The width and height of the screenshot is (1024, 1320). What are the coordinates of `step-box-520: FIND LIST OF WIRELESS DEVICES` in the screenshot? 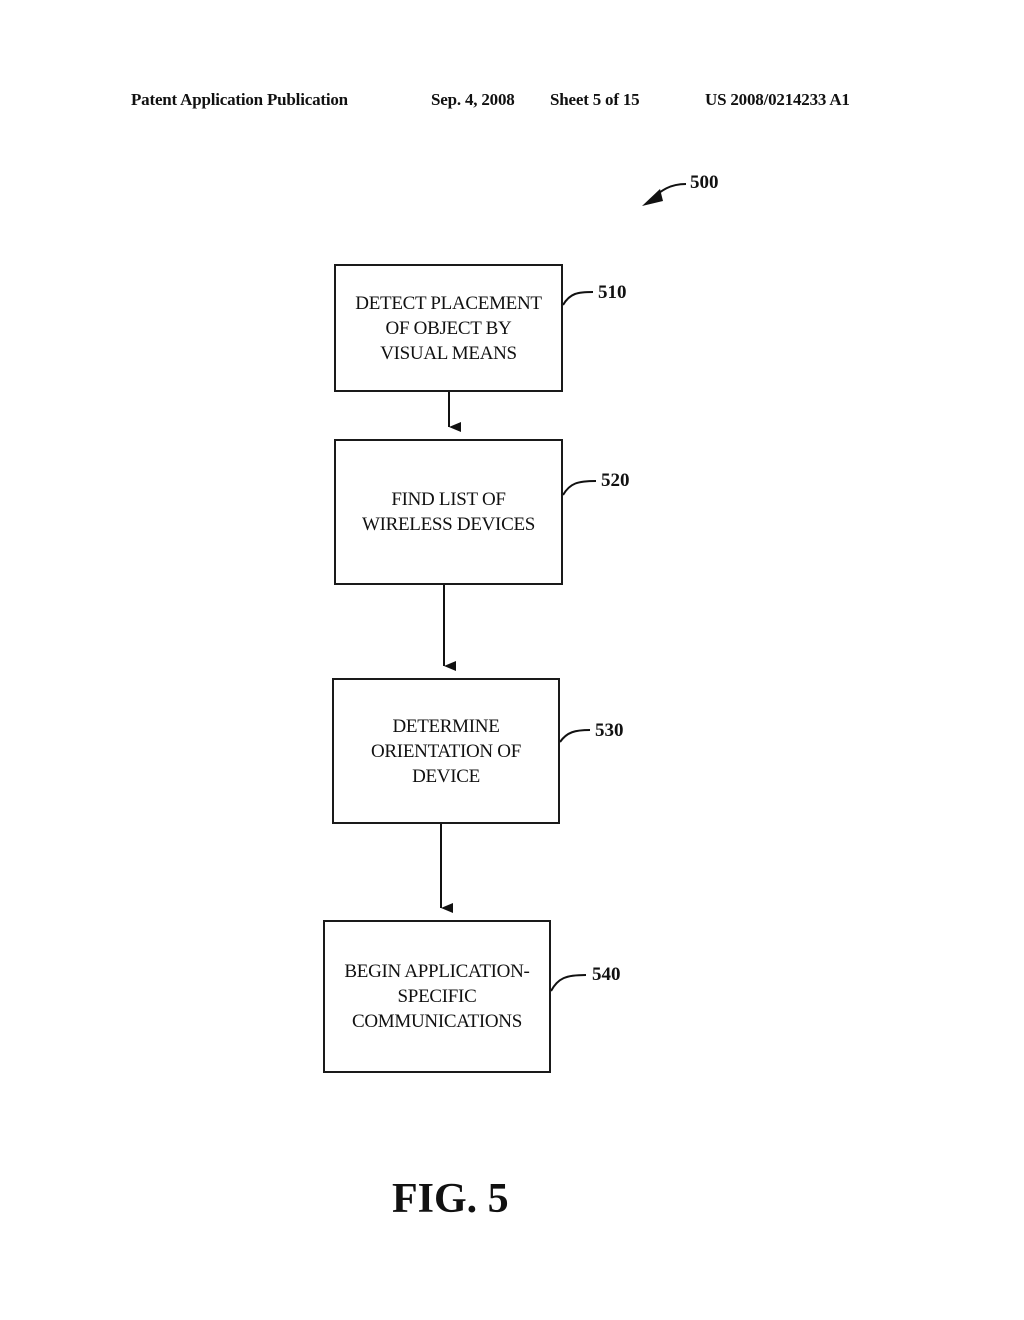 It's located at (448, 512).